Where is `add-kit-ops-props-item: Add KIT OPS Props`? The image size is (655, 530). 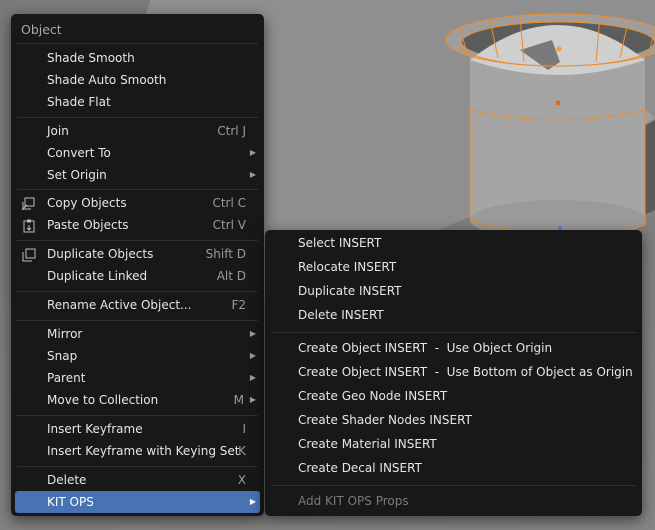
add-kit-ops-props-item: Add KIT OPS Props is located at coordinates (453, 501).